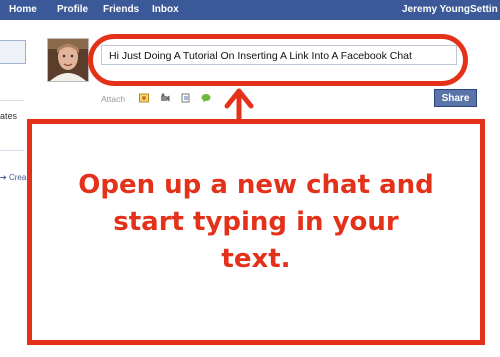 This screenshot has width=500, height=357. I want to click on arrow-icon: ➔, so click(3, 177).